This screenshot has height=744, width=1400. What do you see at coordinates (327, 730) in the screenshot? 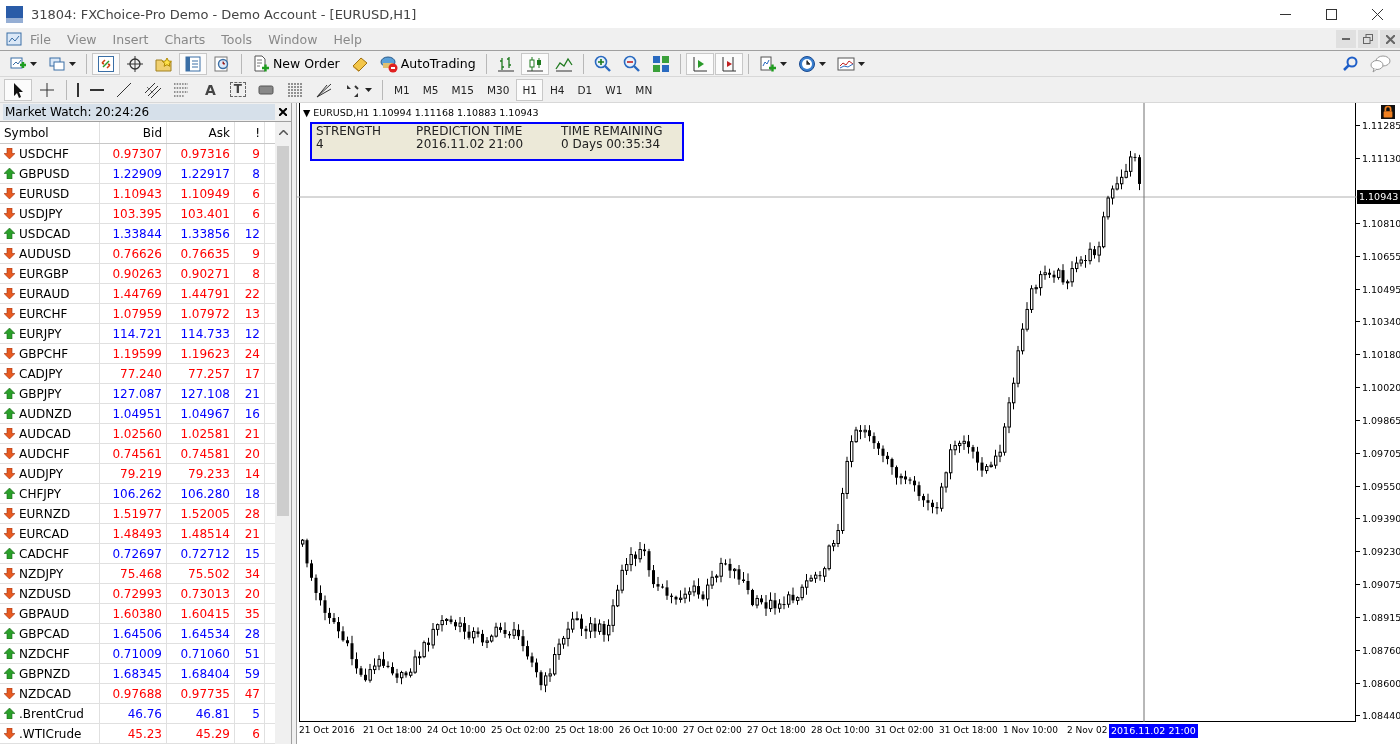
I see `time-label: 21 Oct 2016` at bounding box center [327, 730].